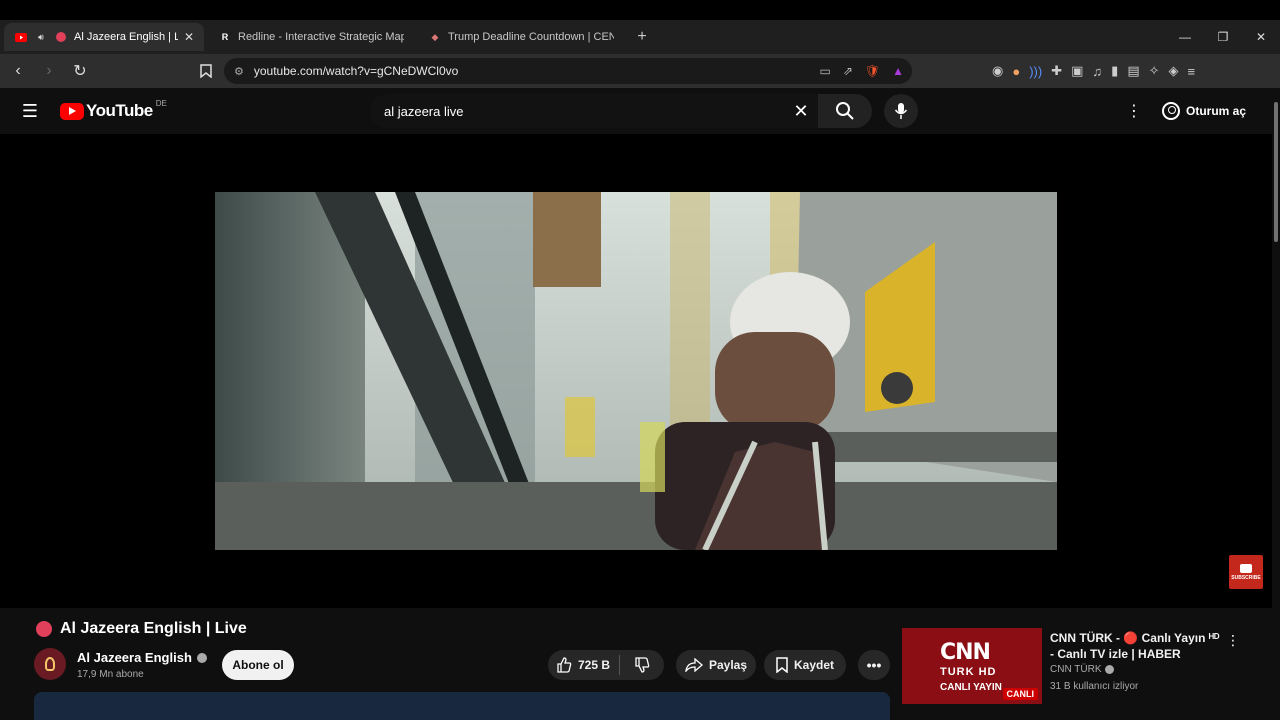  I want to click on tab-title: Al Jazeera English | Live -, so click(126, 37).